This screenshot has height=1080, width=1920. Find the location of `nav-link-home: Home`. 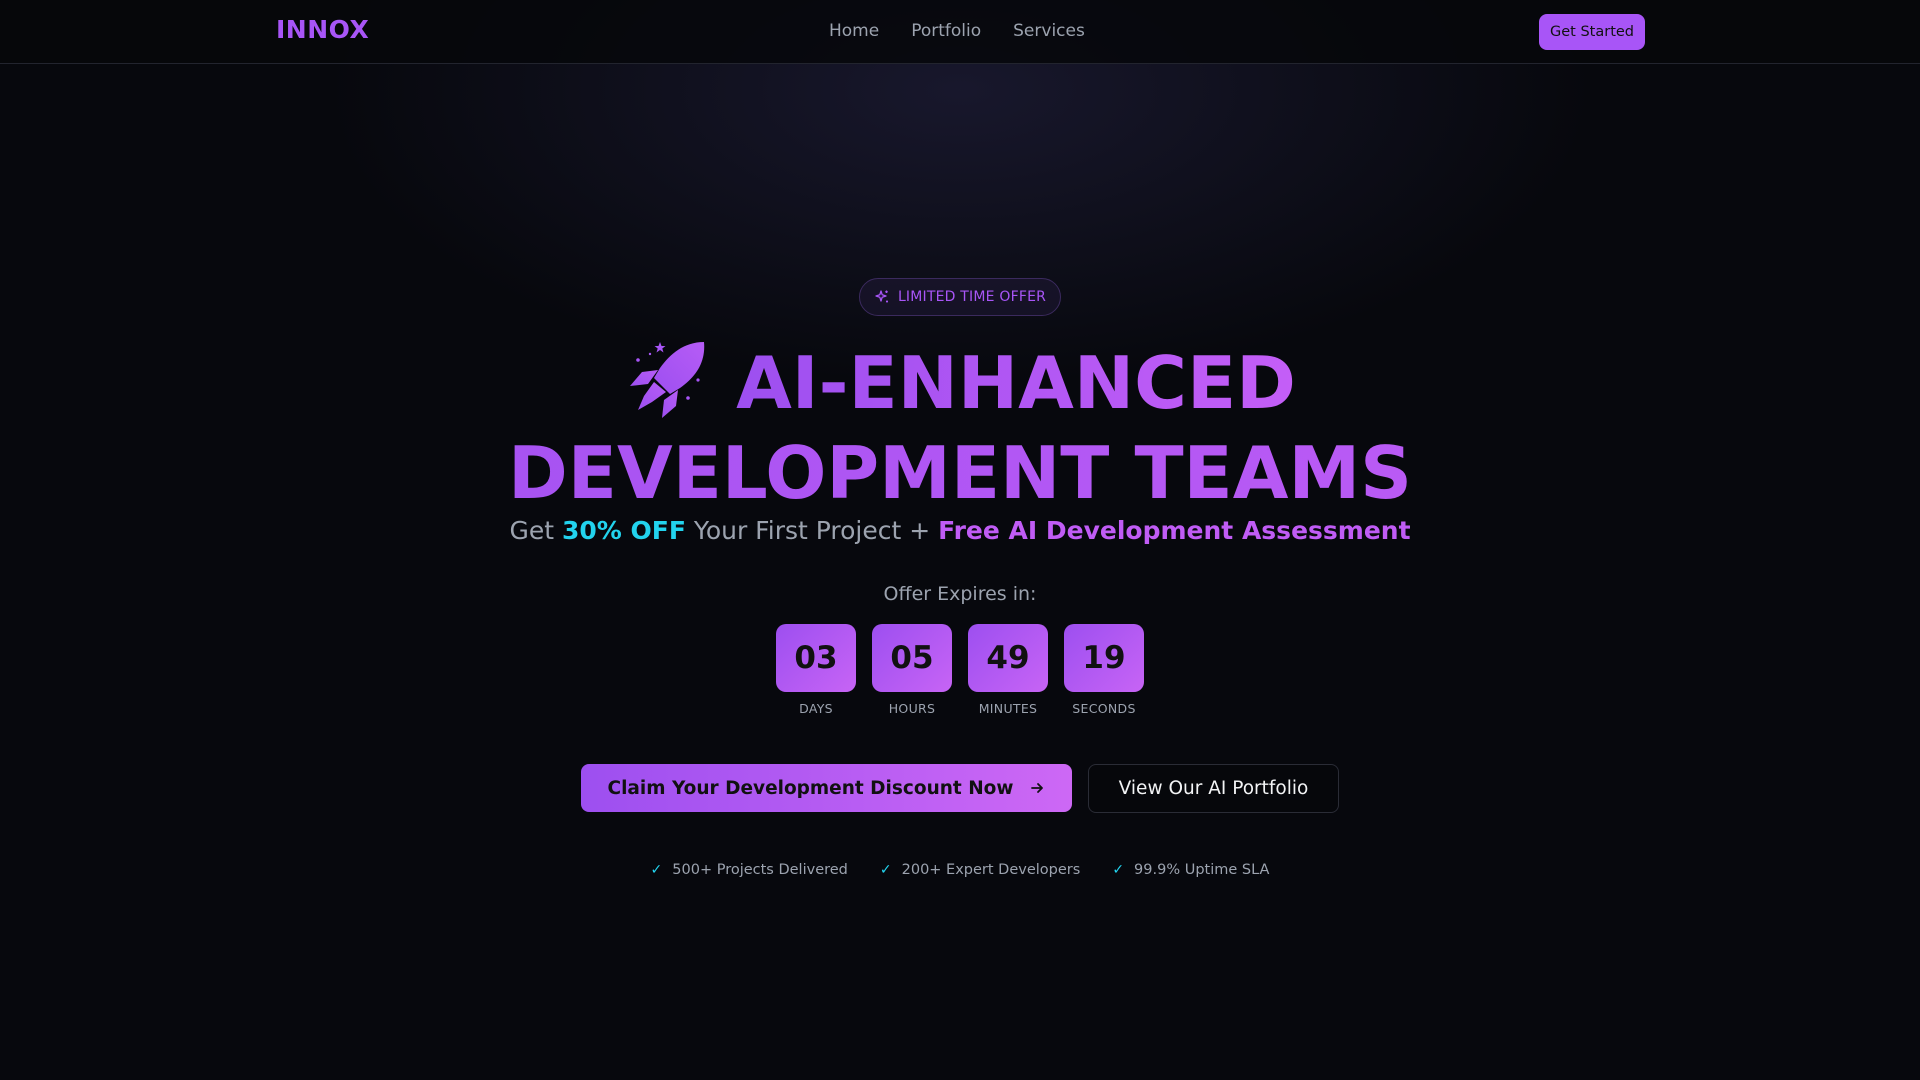

nav-link-home: Home is located at coordinates (854, 31).